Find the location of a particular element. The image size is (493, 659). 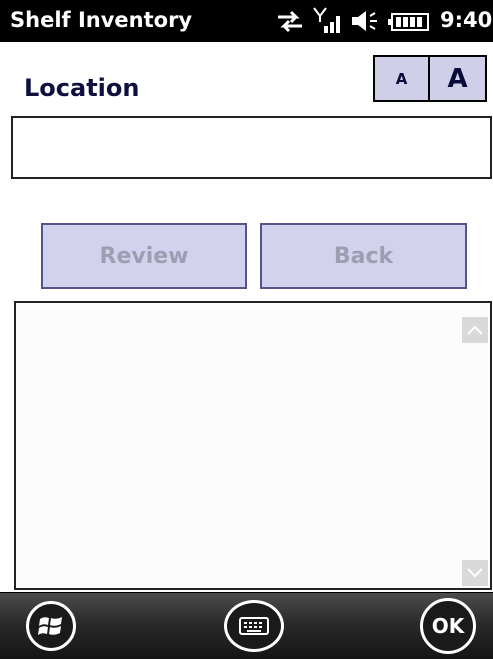

font-size-large-button: A is located at coordinates (457, 78).